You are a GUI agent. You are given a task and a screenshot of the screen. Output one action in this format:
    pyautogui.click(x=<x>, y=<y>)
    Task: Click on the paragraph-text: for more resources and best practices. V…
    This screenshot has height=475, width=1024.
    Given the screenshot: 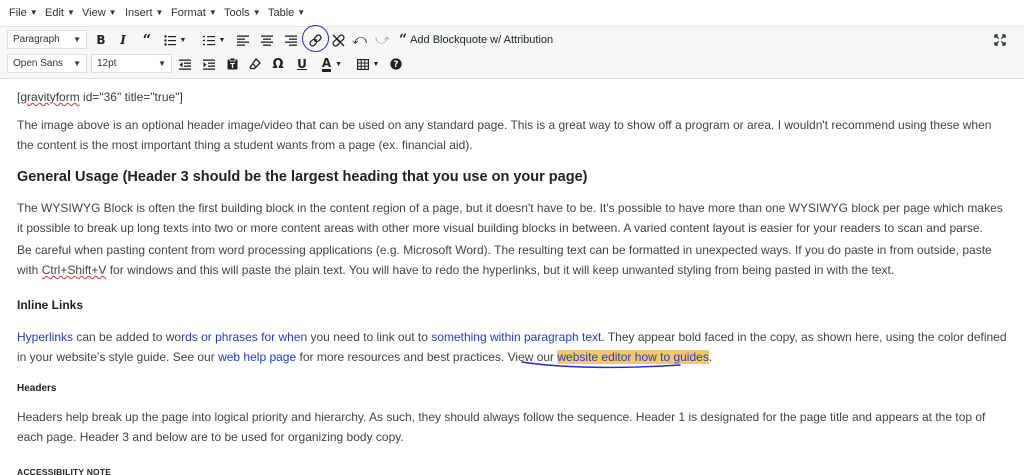 What is the action you would take?
    pyautogui.click(x=427, y=357)
    